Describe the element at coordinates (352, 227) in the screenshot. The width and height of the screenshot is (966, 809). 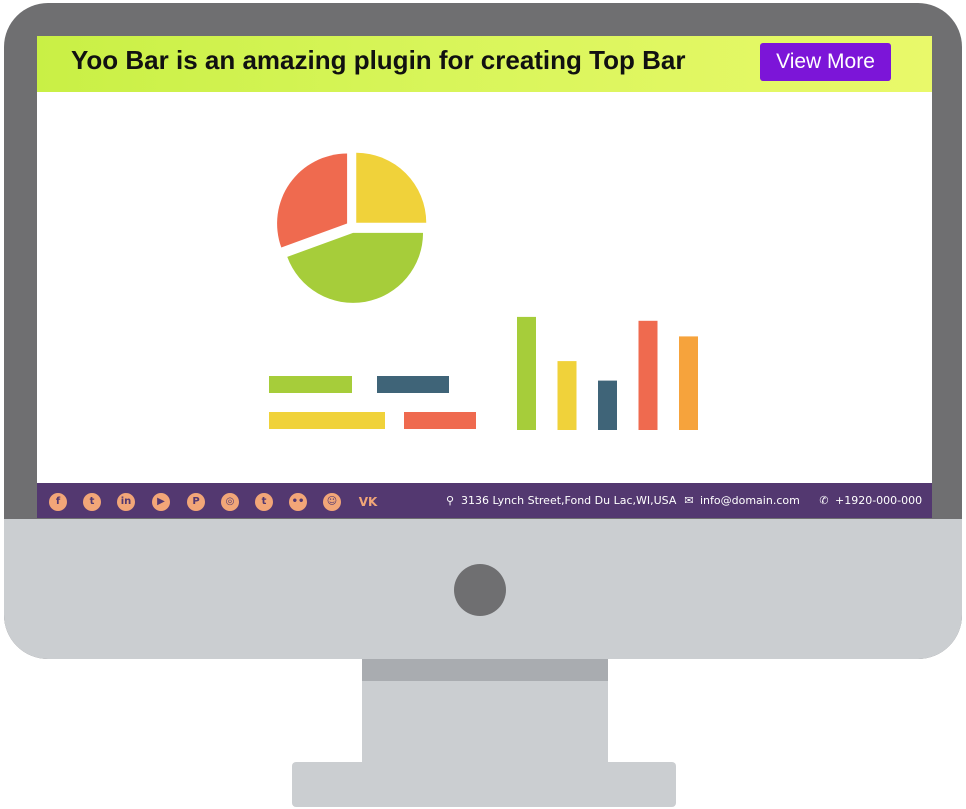
I see `pie-chart-icon` at that location.